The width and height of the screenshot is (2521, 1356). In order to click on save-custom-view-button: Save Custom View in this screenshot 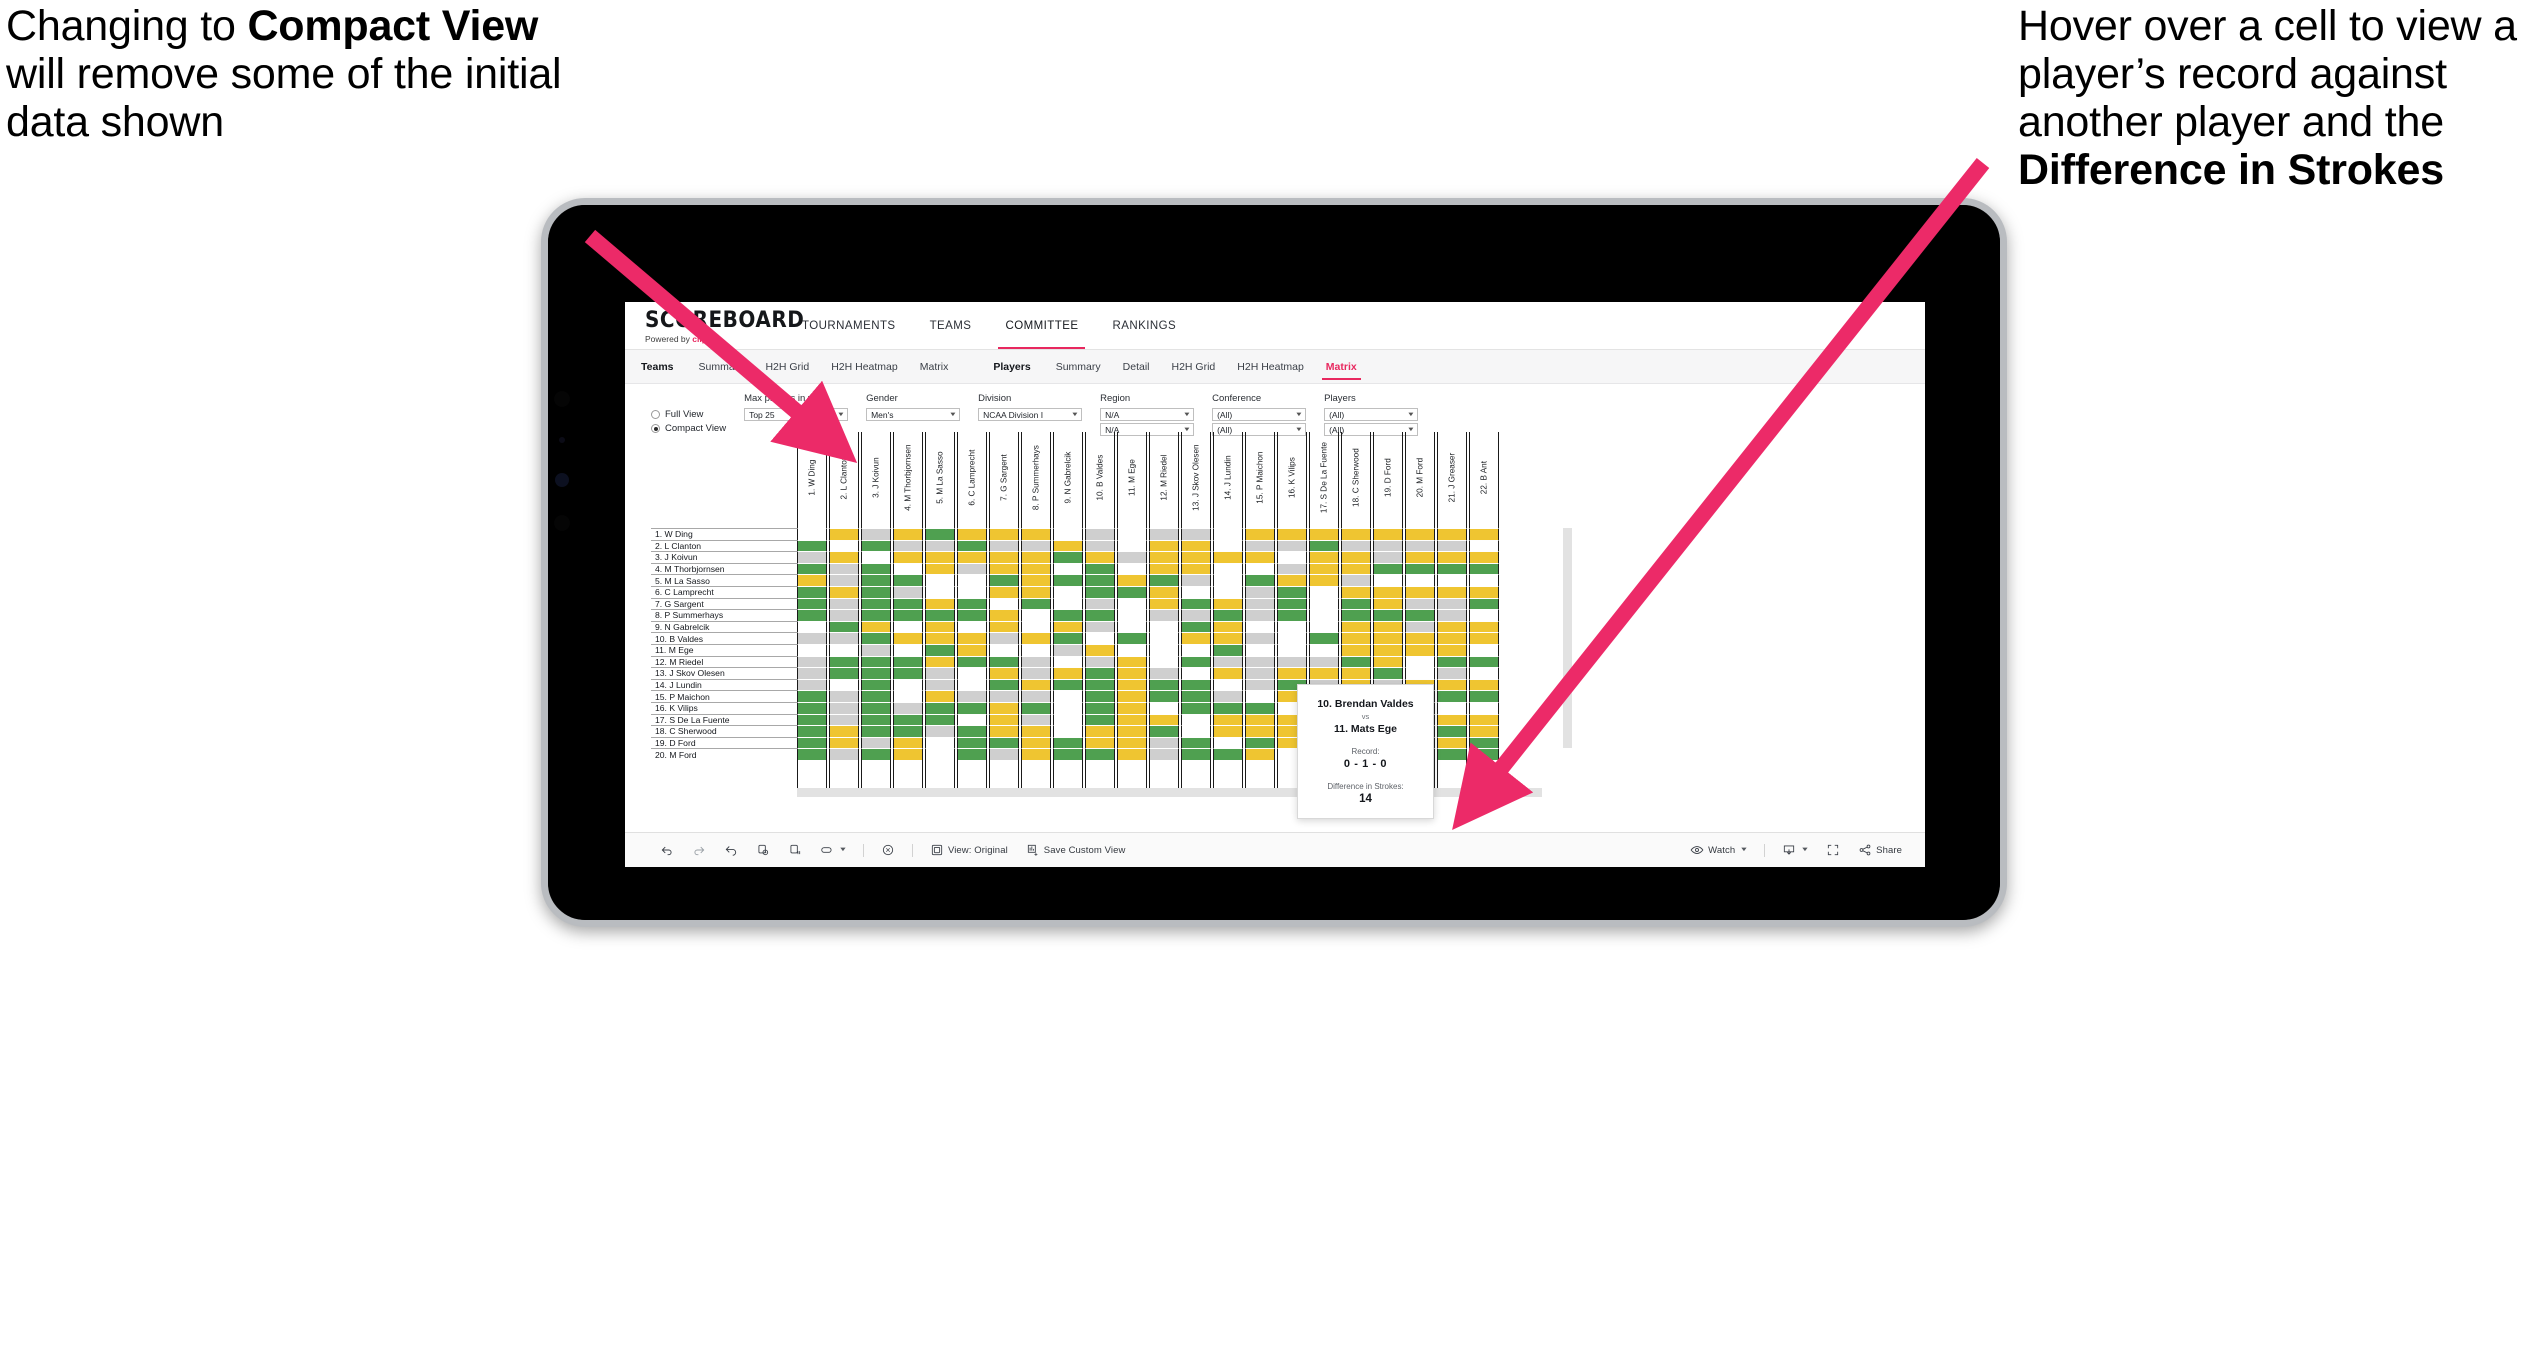, I will do `click(1076, 850)`.